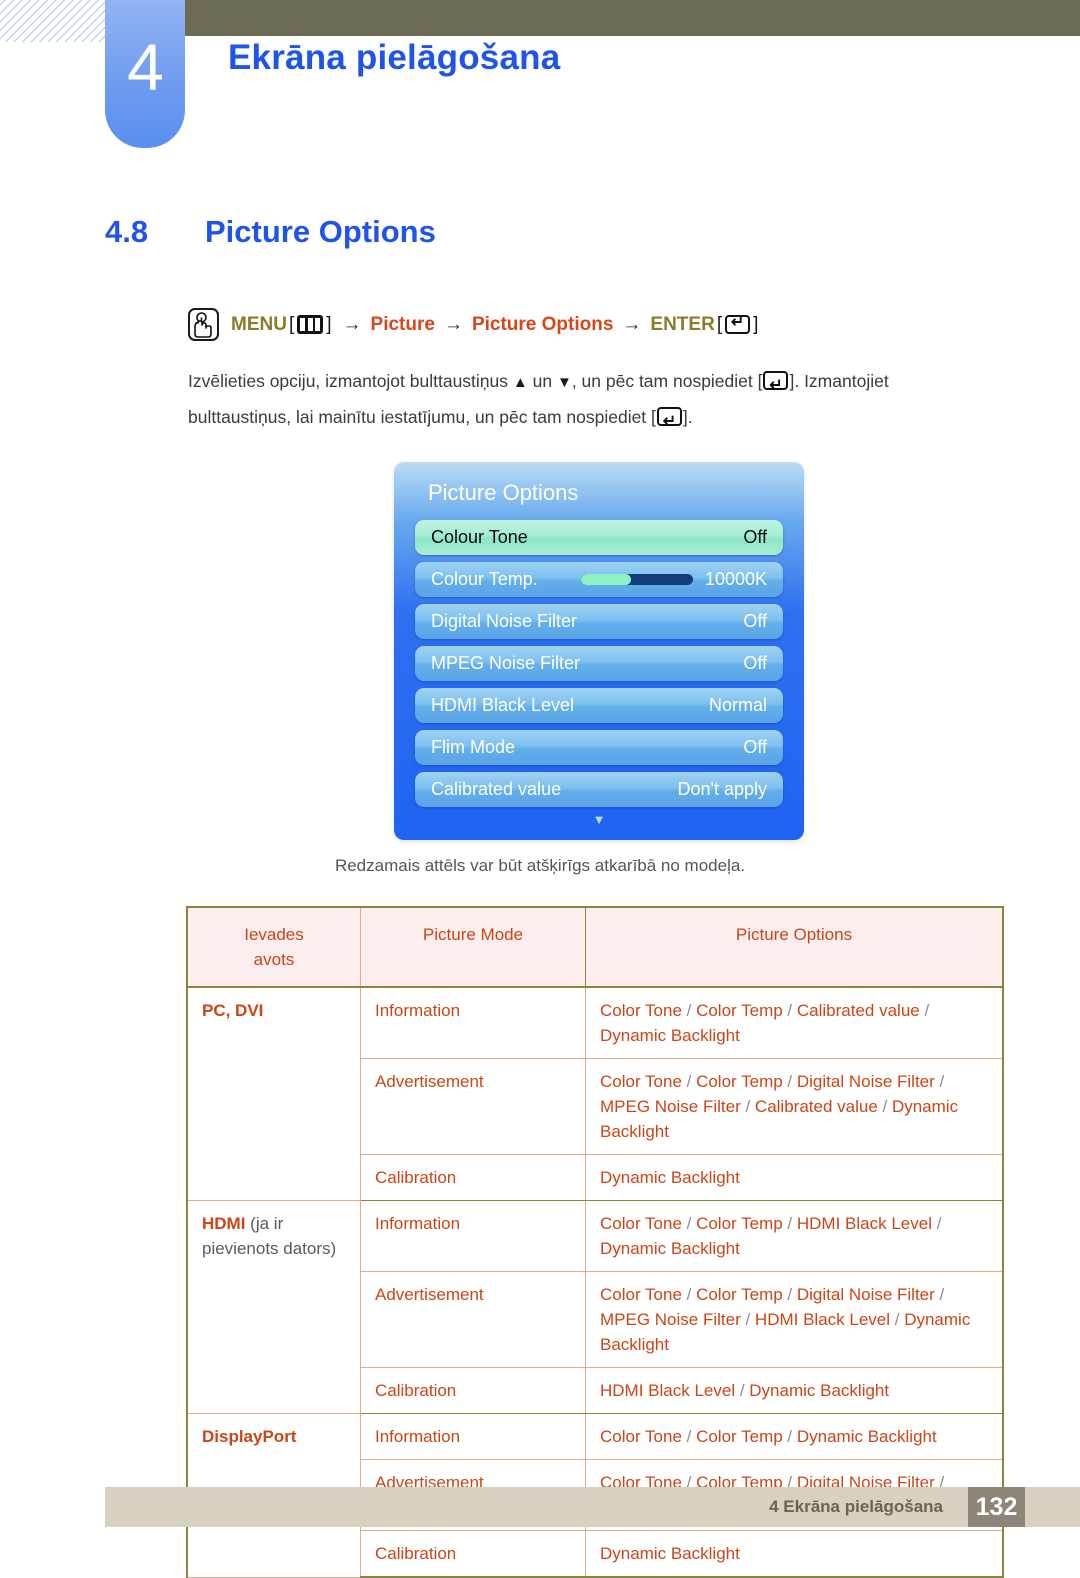 This screenshot has width=1080, height=1578. I want to click on osd-row: Flim Mode Off, so click(599, 747).